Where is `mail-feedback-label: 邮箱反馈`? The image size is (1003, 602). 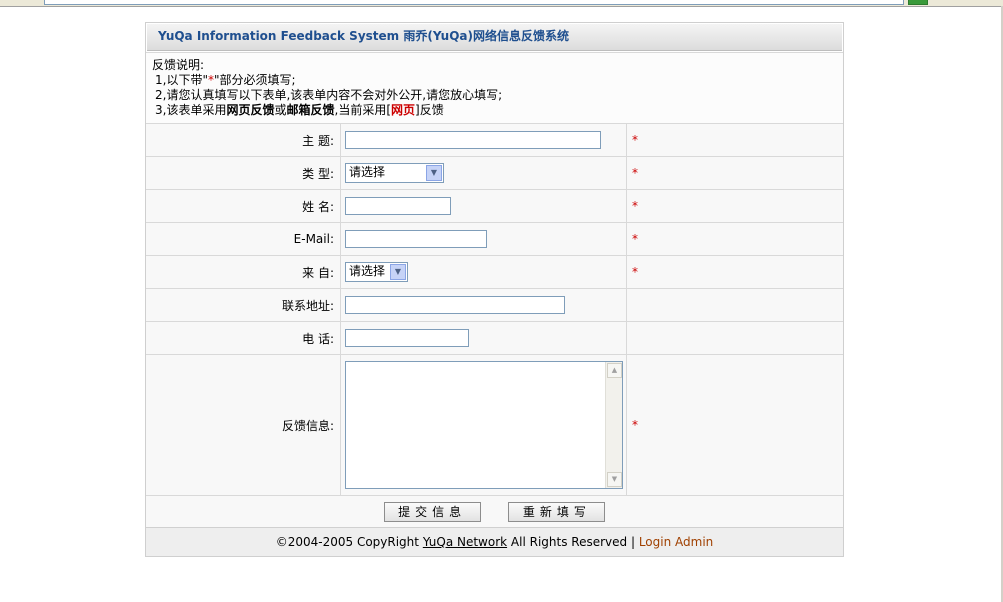 mail-feedback-label: 邮箱反馈 is located at coordinates (310, 110).